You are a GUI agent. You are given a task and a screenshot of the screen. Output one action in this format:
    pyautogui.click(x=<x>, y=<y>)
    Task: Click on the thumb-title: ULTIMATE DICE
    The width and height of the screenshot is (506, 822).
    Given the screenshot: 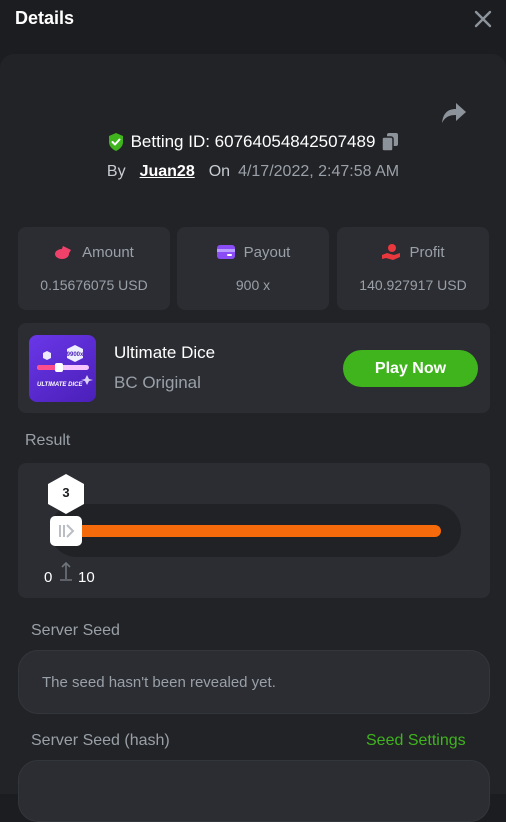 What is the action you would take?
    pyautogui.click(x=60, y=385)
    